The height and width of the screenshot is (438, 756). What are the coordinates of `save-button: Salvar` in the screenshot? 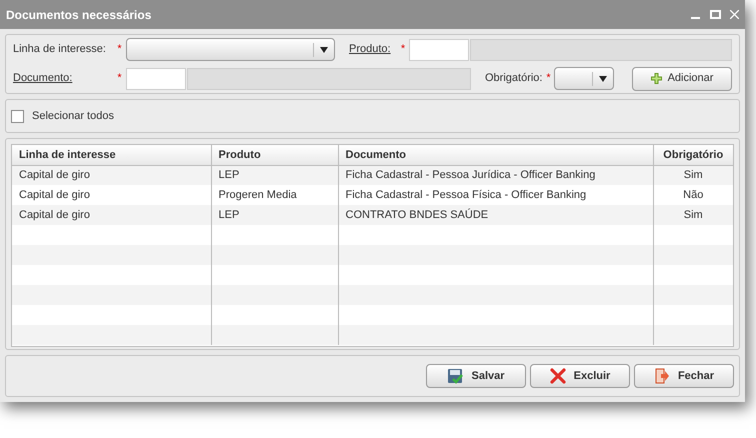 It's located at (476, 376).